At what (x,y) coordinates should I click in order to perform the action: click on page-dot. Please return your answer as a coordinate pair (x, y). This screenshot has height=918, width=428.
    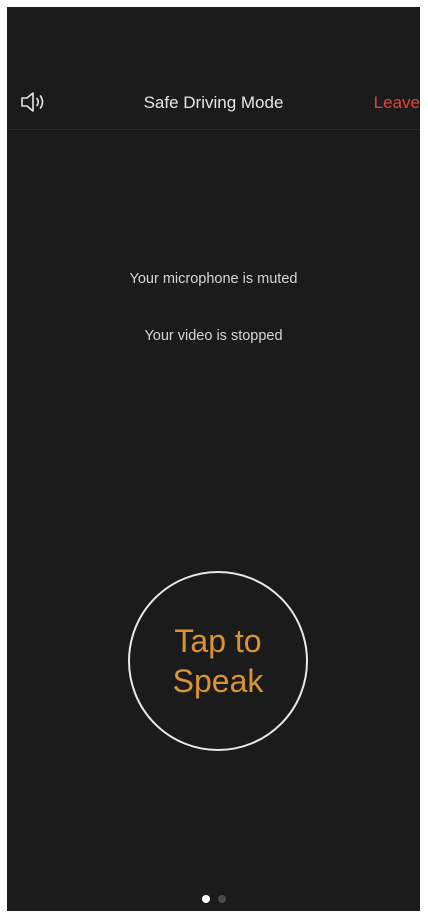
    Looking at the image, I should click on (221, 899).